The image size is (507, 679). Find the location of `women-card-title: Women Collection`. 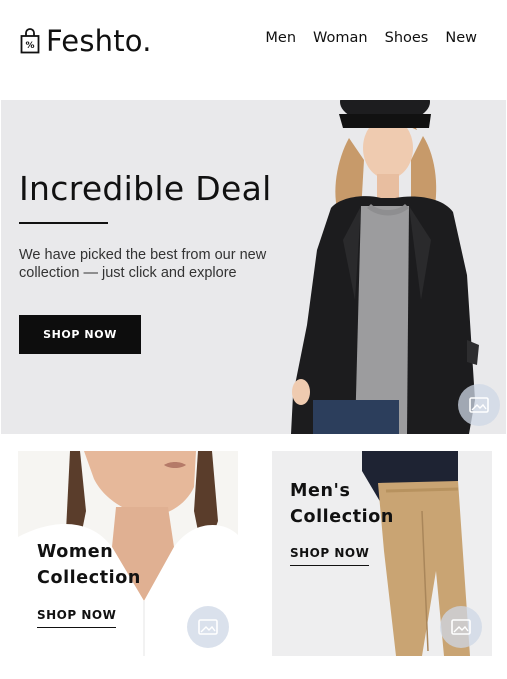

women-card-title: Women Collection is located at coordinates (89, 565).